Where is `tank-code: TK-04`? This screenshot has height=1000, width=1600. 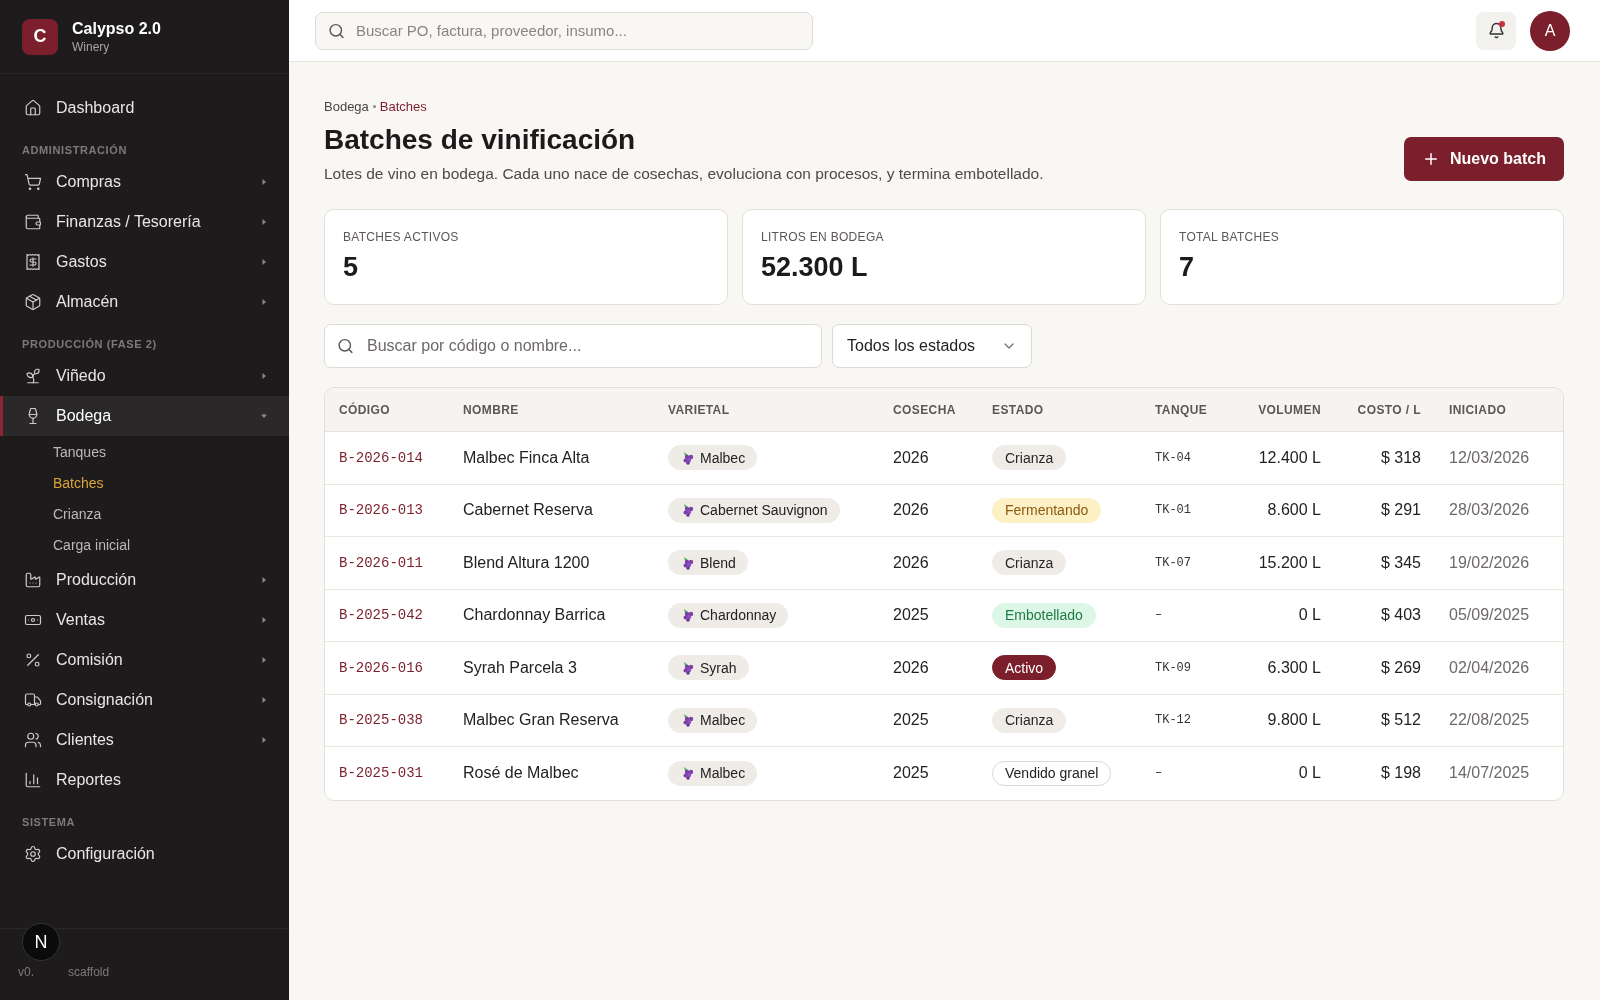
tank-code: TK-04 is located at coordinates (1173, 457).